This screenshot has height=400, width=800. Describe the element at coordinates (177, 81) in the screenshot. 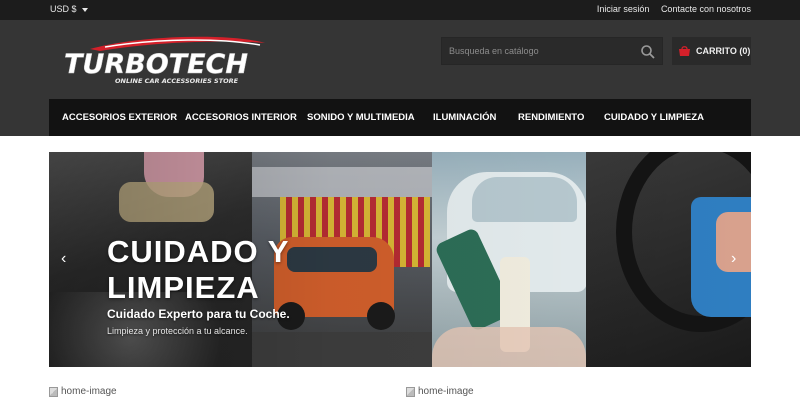

I see `logo-tagline: ONLINE CAR ACCESSORIES STORE` at that location.